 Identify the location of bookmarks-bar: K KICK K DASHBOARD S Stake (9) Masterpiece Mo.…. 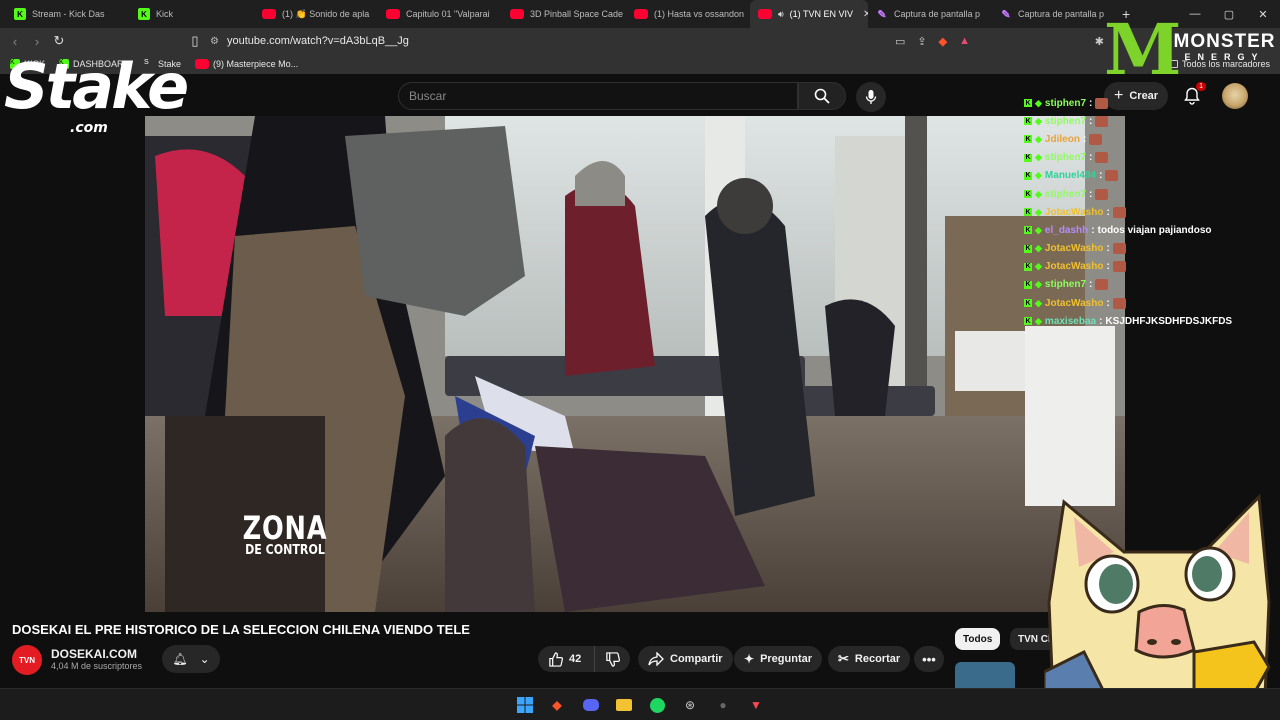
(640, 64).